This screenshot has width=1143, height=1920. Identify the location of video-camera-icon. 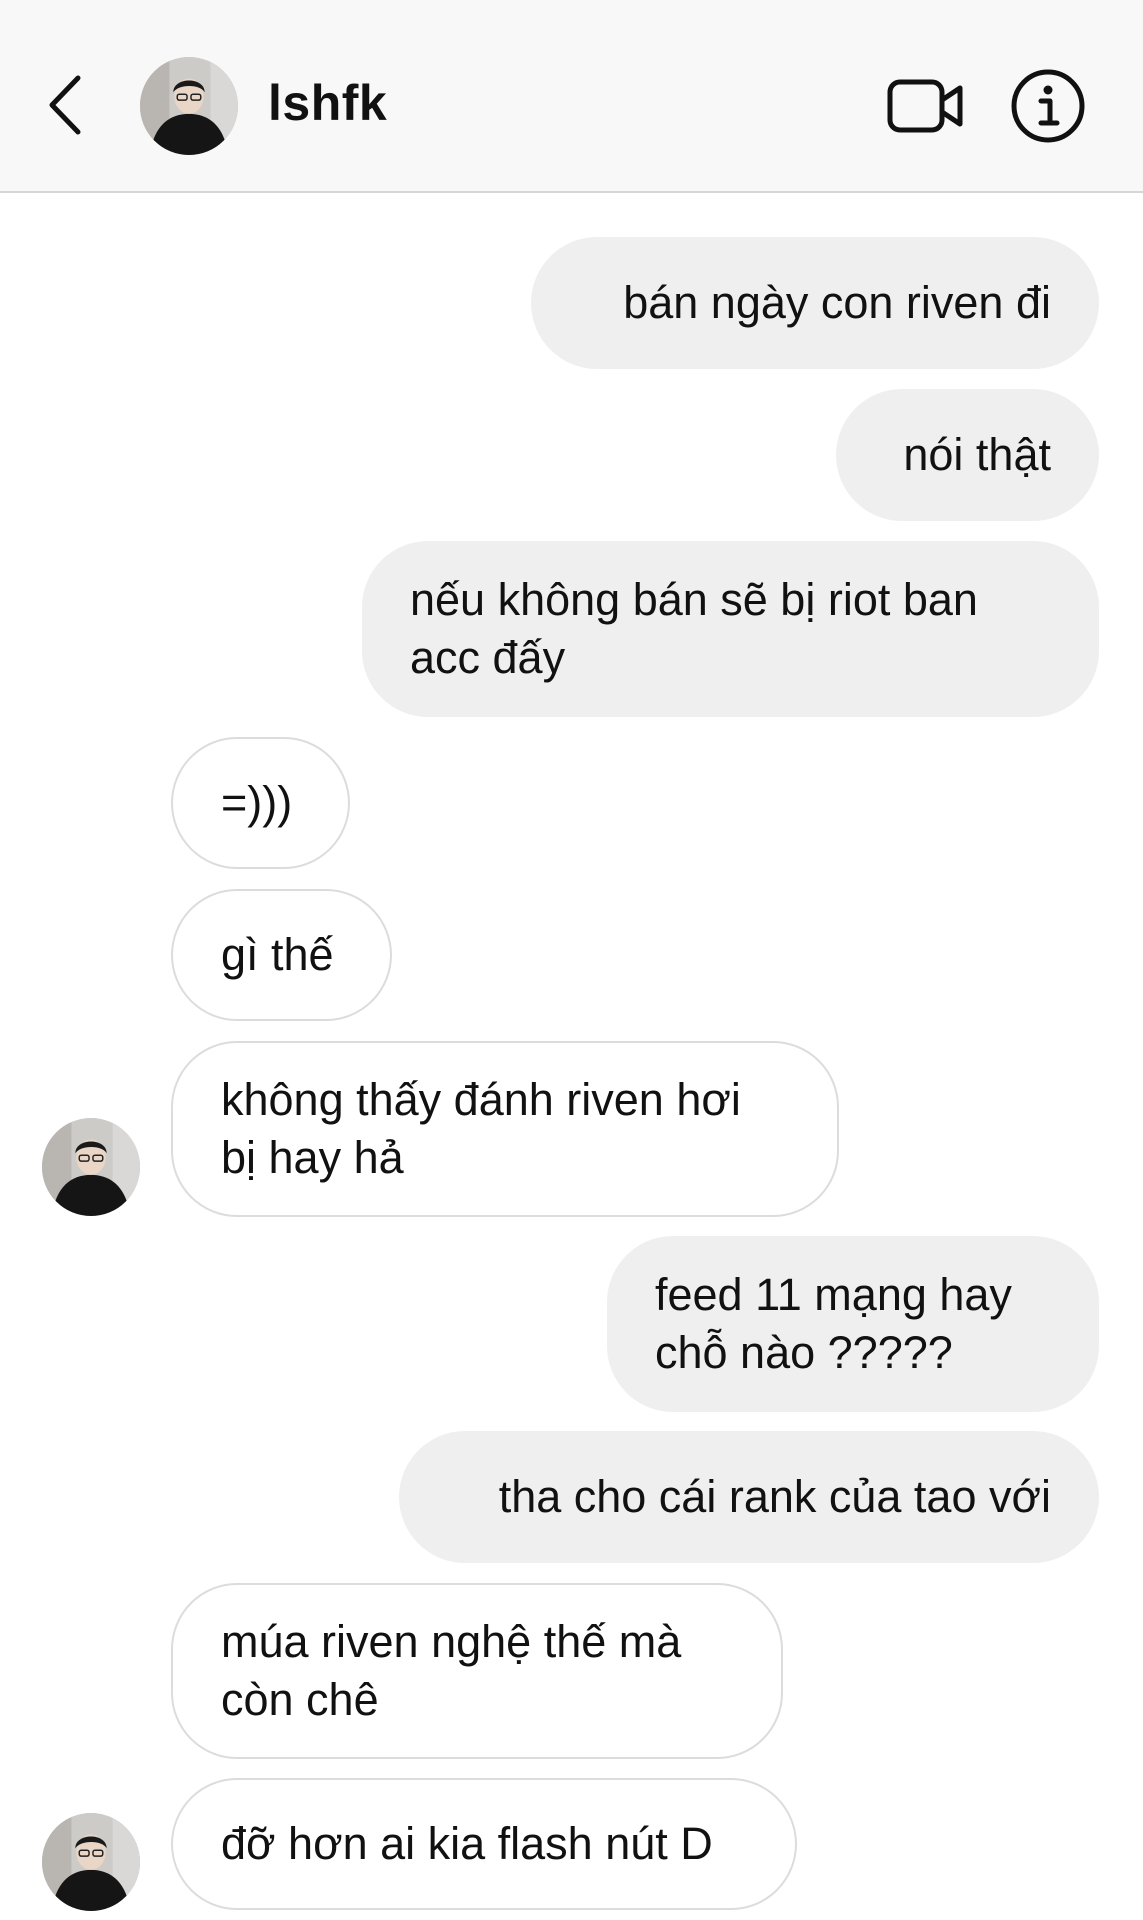
(925, 106).